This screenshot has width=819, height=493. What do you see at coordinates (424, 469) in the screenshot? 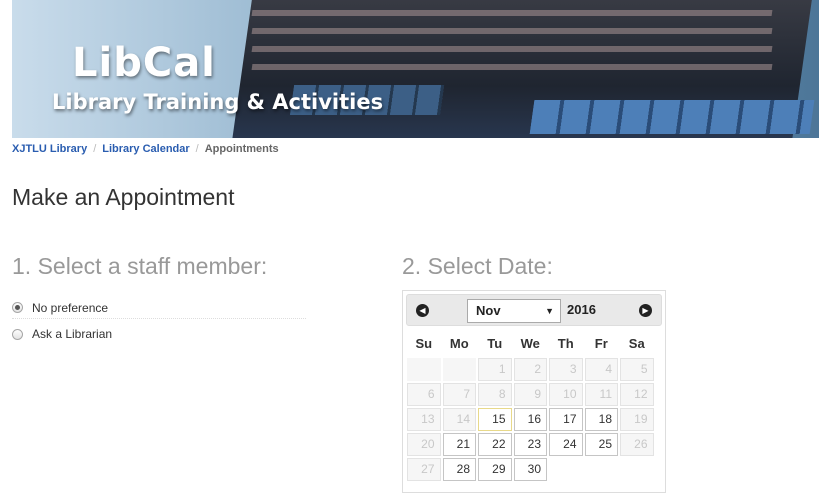
I see `calendar-day: 27` at bounding box center [424, 469].